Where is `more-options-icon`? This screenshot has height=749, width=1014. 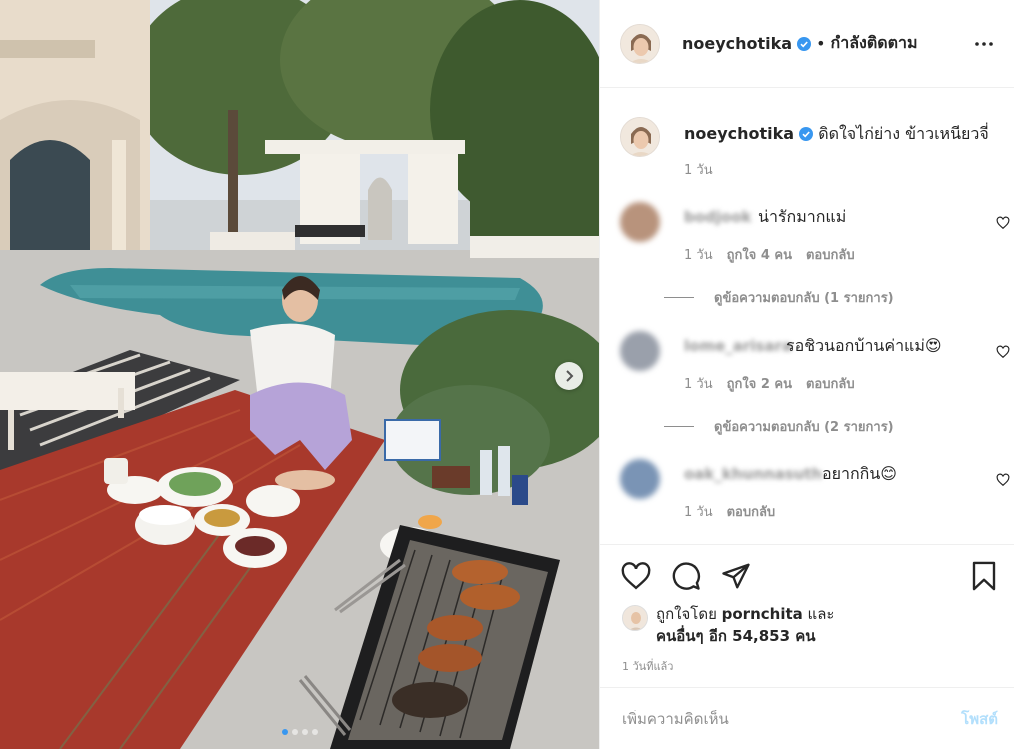
more-options-icon is located at coordinates (984, 43).